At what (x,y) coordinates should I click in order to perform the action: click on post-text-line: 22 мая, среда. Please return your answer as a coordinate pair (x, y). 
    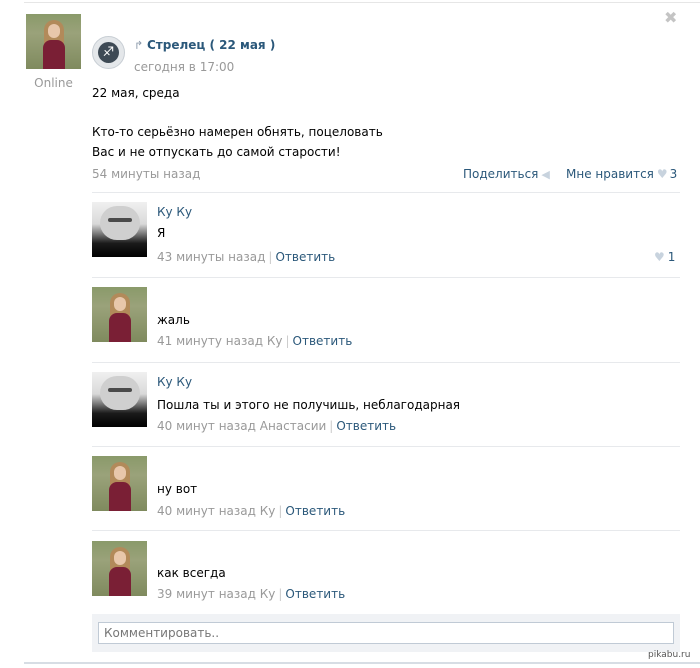
    Looking at the image, I should click on (136, 93).